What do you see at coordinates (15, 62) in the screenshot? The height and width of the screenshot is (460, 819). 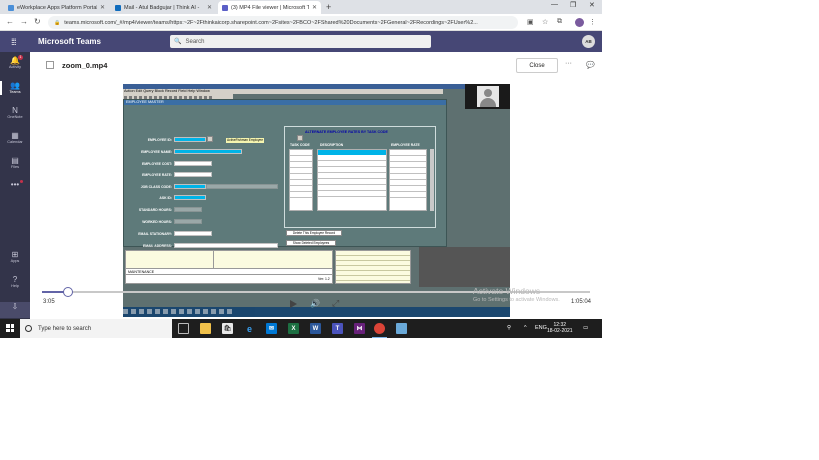 I see `rail-item-activity: 🔔 Activity 1` at bounding box center [15, 62].